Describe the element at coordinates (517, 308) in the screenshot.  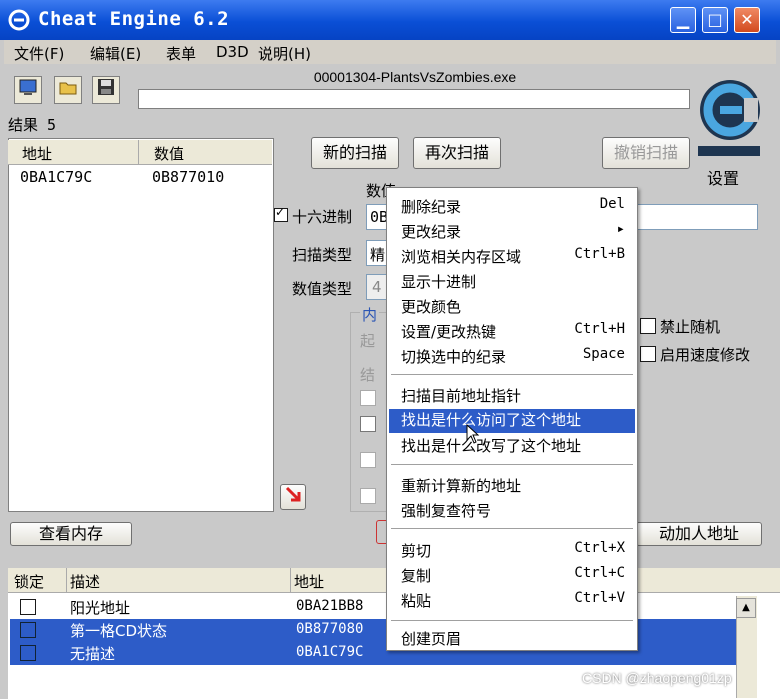
I see `menu-item-change-color: 更改颜色` at that location.